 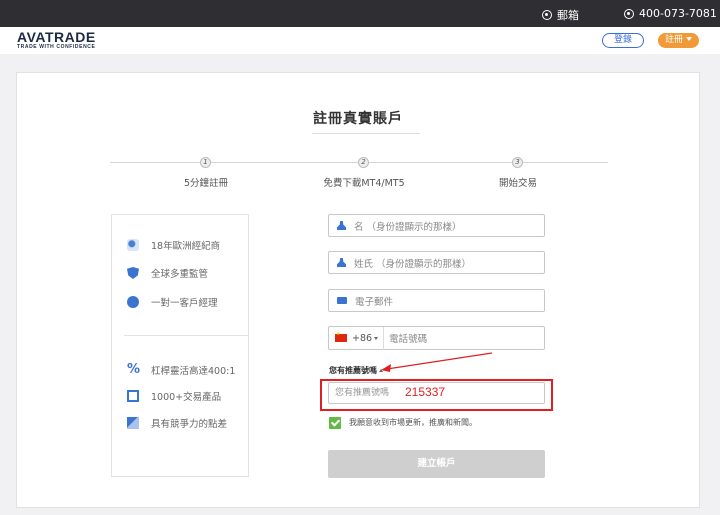 I want to click on last-name-field: 姓氏 （身份證顯示的那樣）, so click(x=436, y=262).